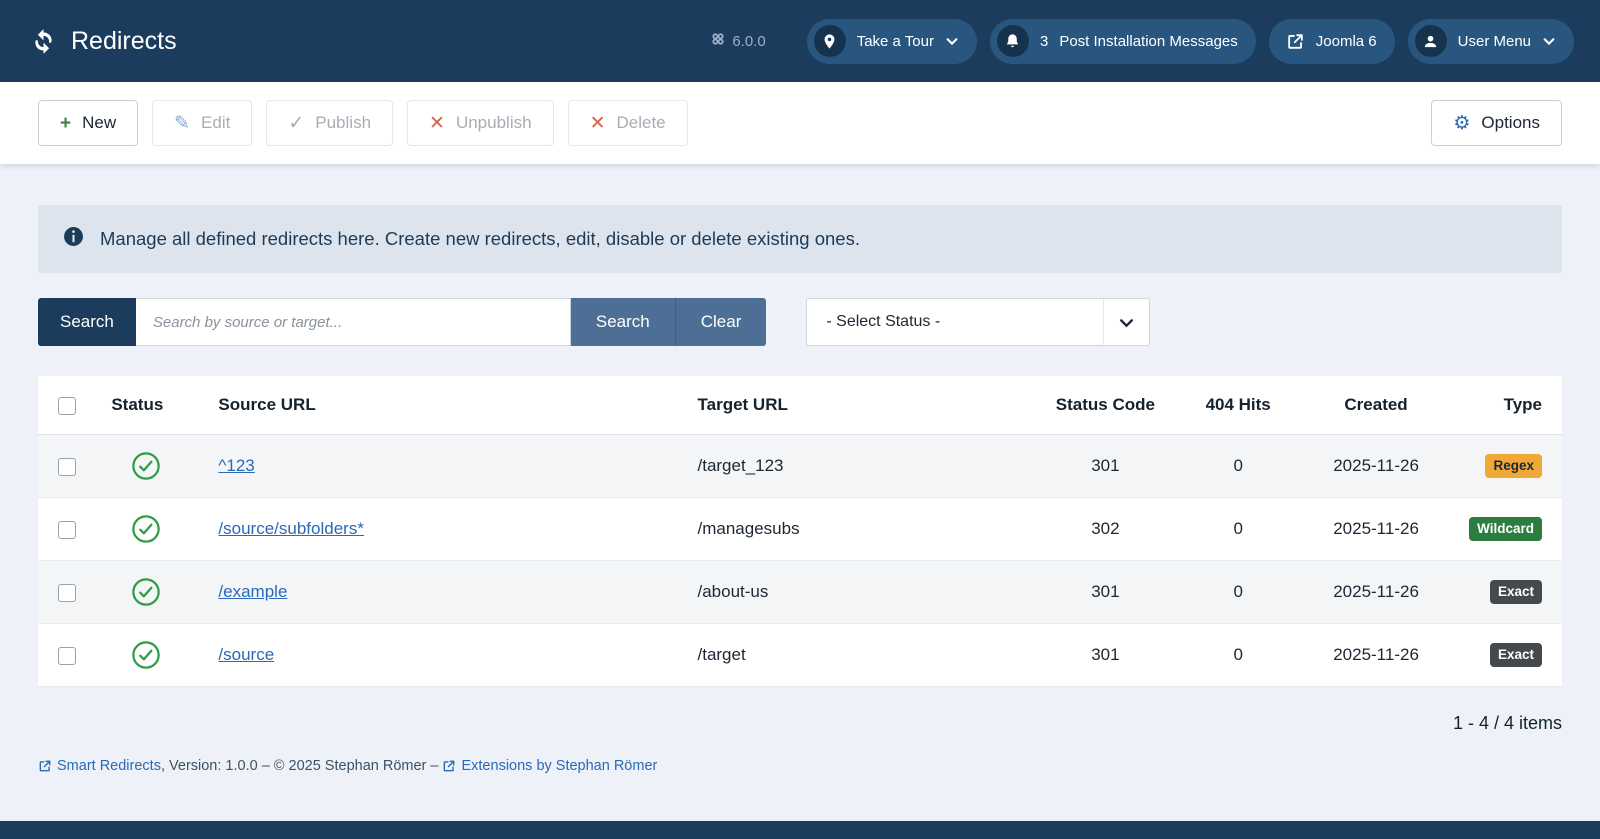 The image size is (1600, 839). Describe the element at coordinates (733, 591) in the screenshot. I see `target-url-cell: /about-us` at that location.